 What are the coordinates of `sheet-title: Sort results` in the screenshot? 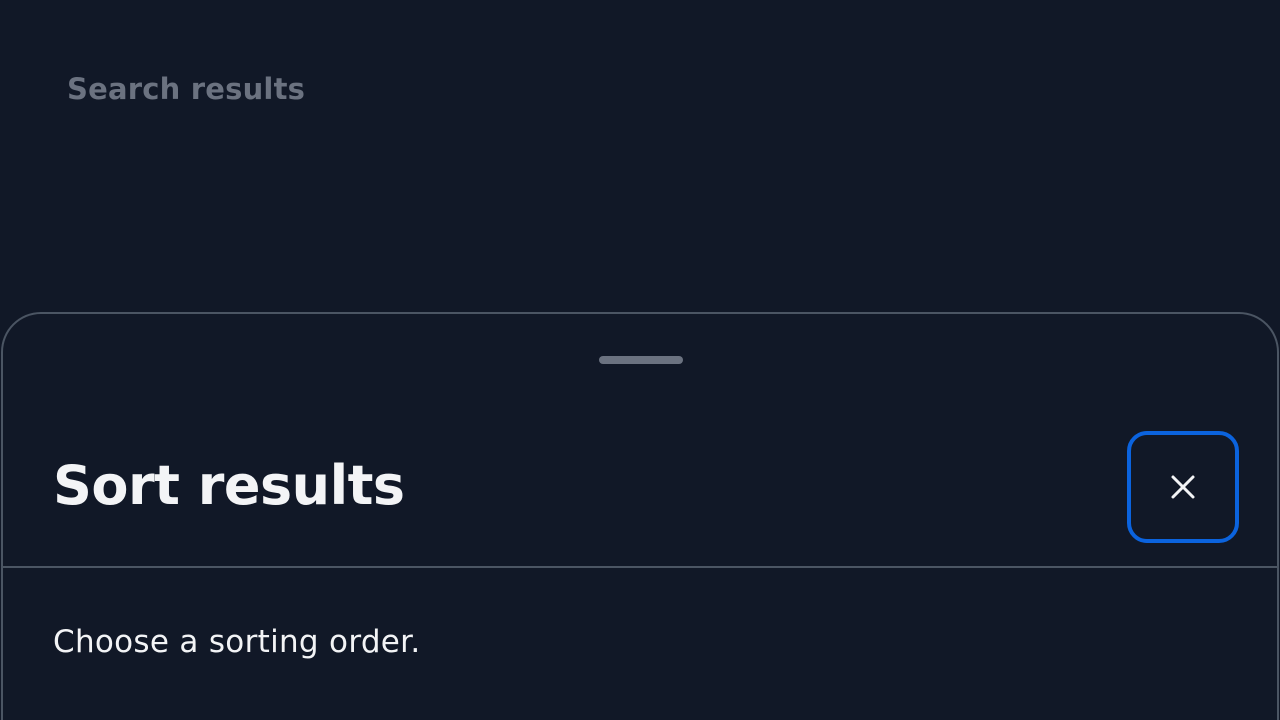 It's located at (229, 485).